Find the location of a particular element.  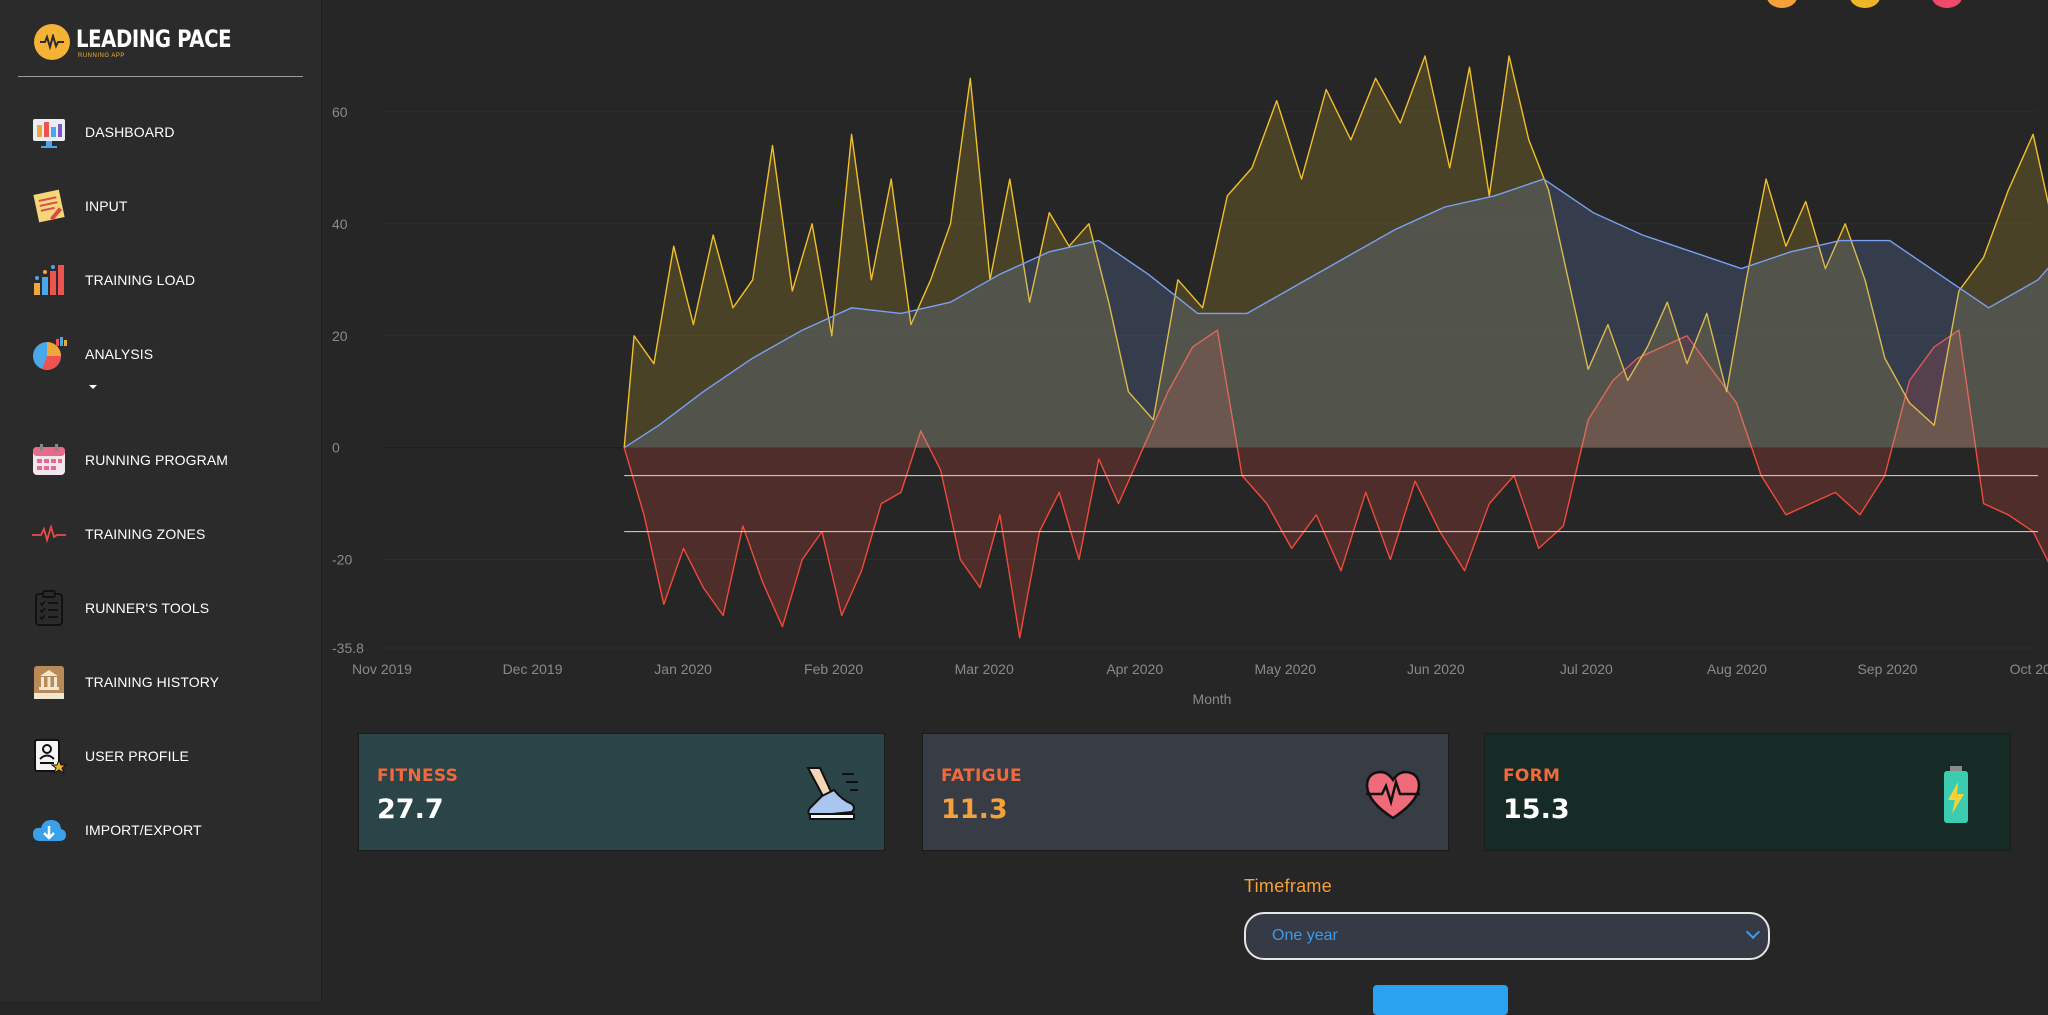

form-card: FORM 15.3 is located at coordinates (1747, 792).